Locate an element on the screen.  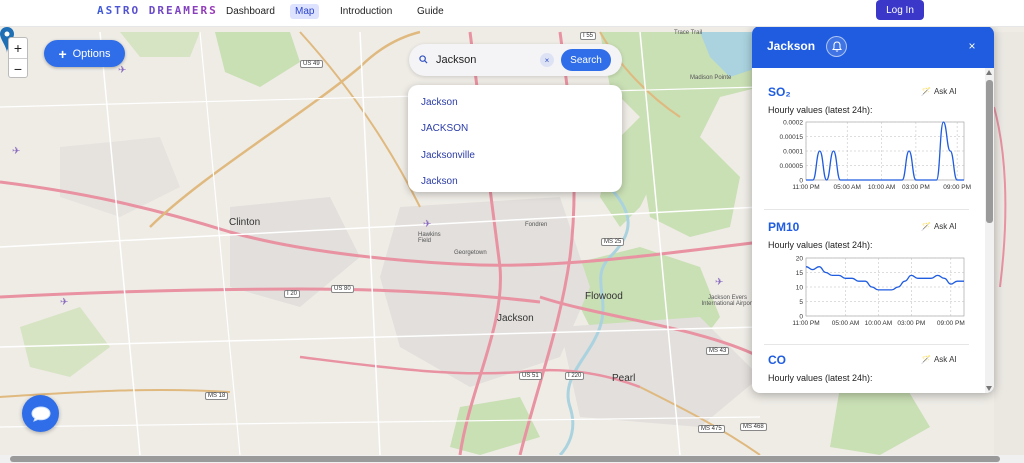
pollutant-name: SO₂ is located at coordinates (779, 92).